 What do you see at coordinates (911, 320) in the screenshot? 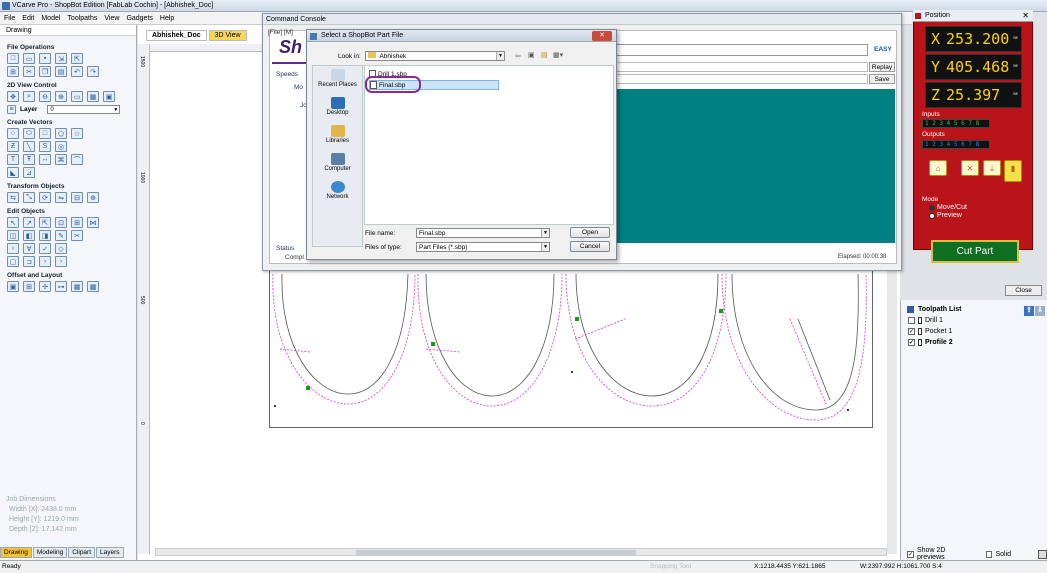
I see `toolpath-checkbox` at bounding box center [911, 320].